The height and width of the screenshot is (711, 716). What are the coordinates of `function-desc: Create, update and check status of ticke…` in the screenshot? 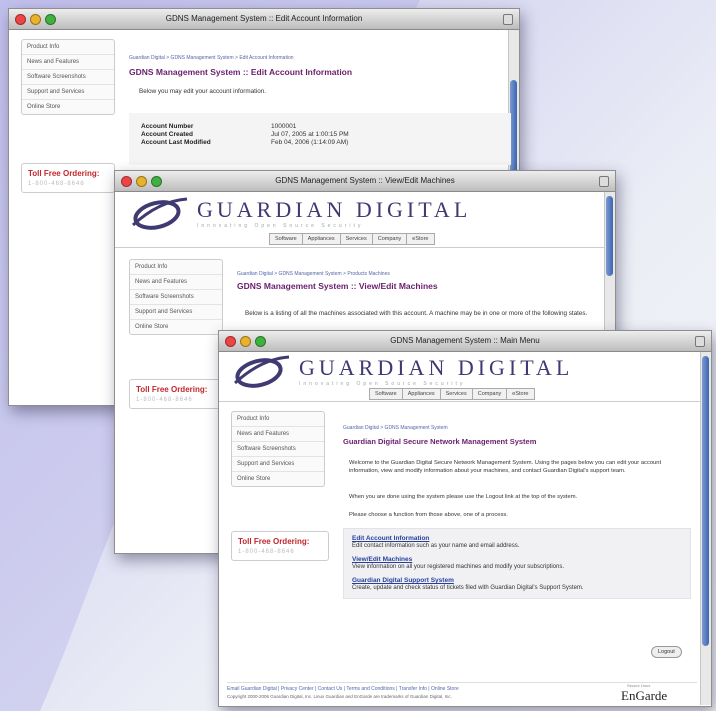 It's located at (468, 588).